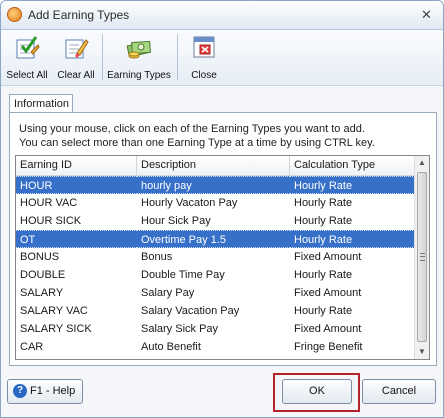 Image resolution: width=444 pixels, height=418 pixels. I want to click on cell-earning-id: SALARY VAC, so click(54, 311).